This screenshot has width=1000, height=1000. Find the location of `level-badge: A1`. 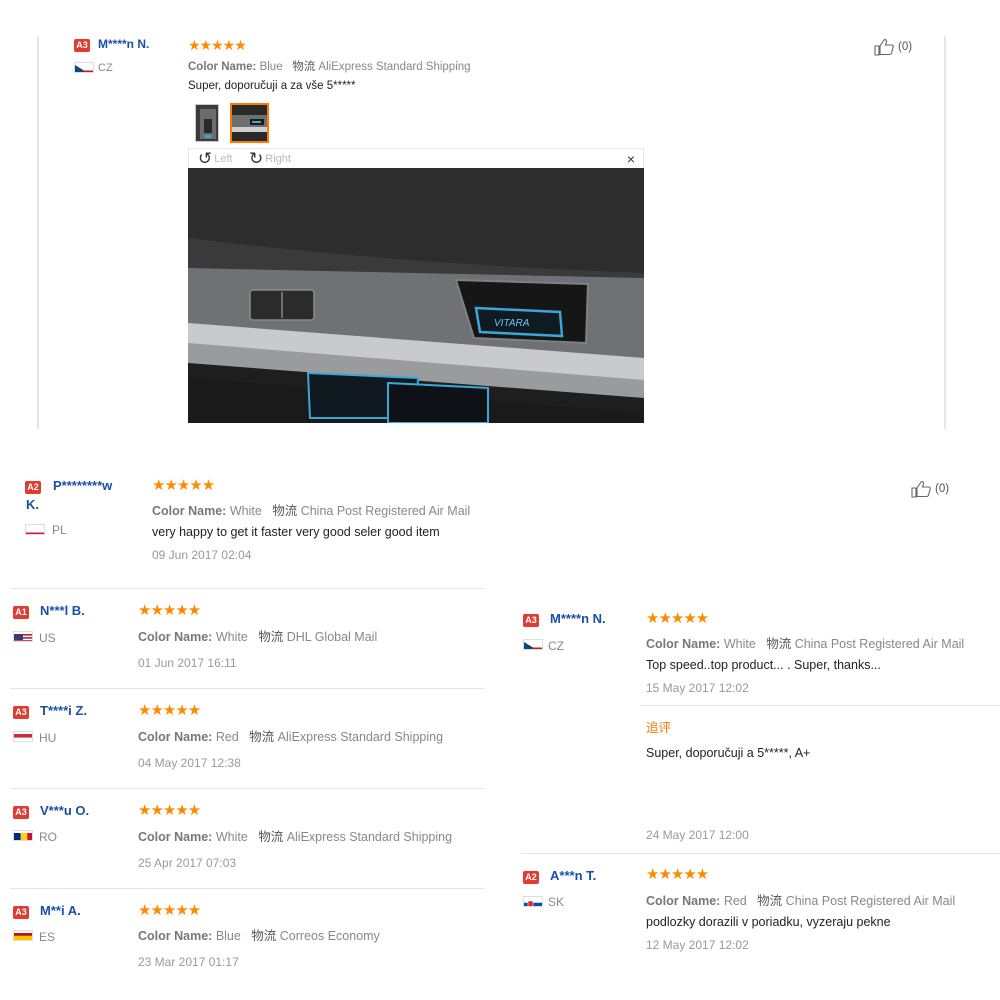

level-badge: A1 is located at coordinates (21, 612).